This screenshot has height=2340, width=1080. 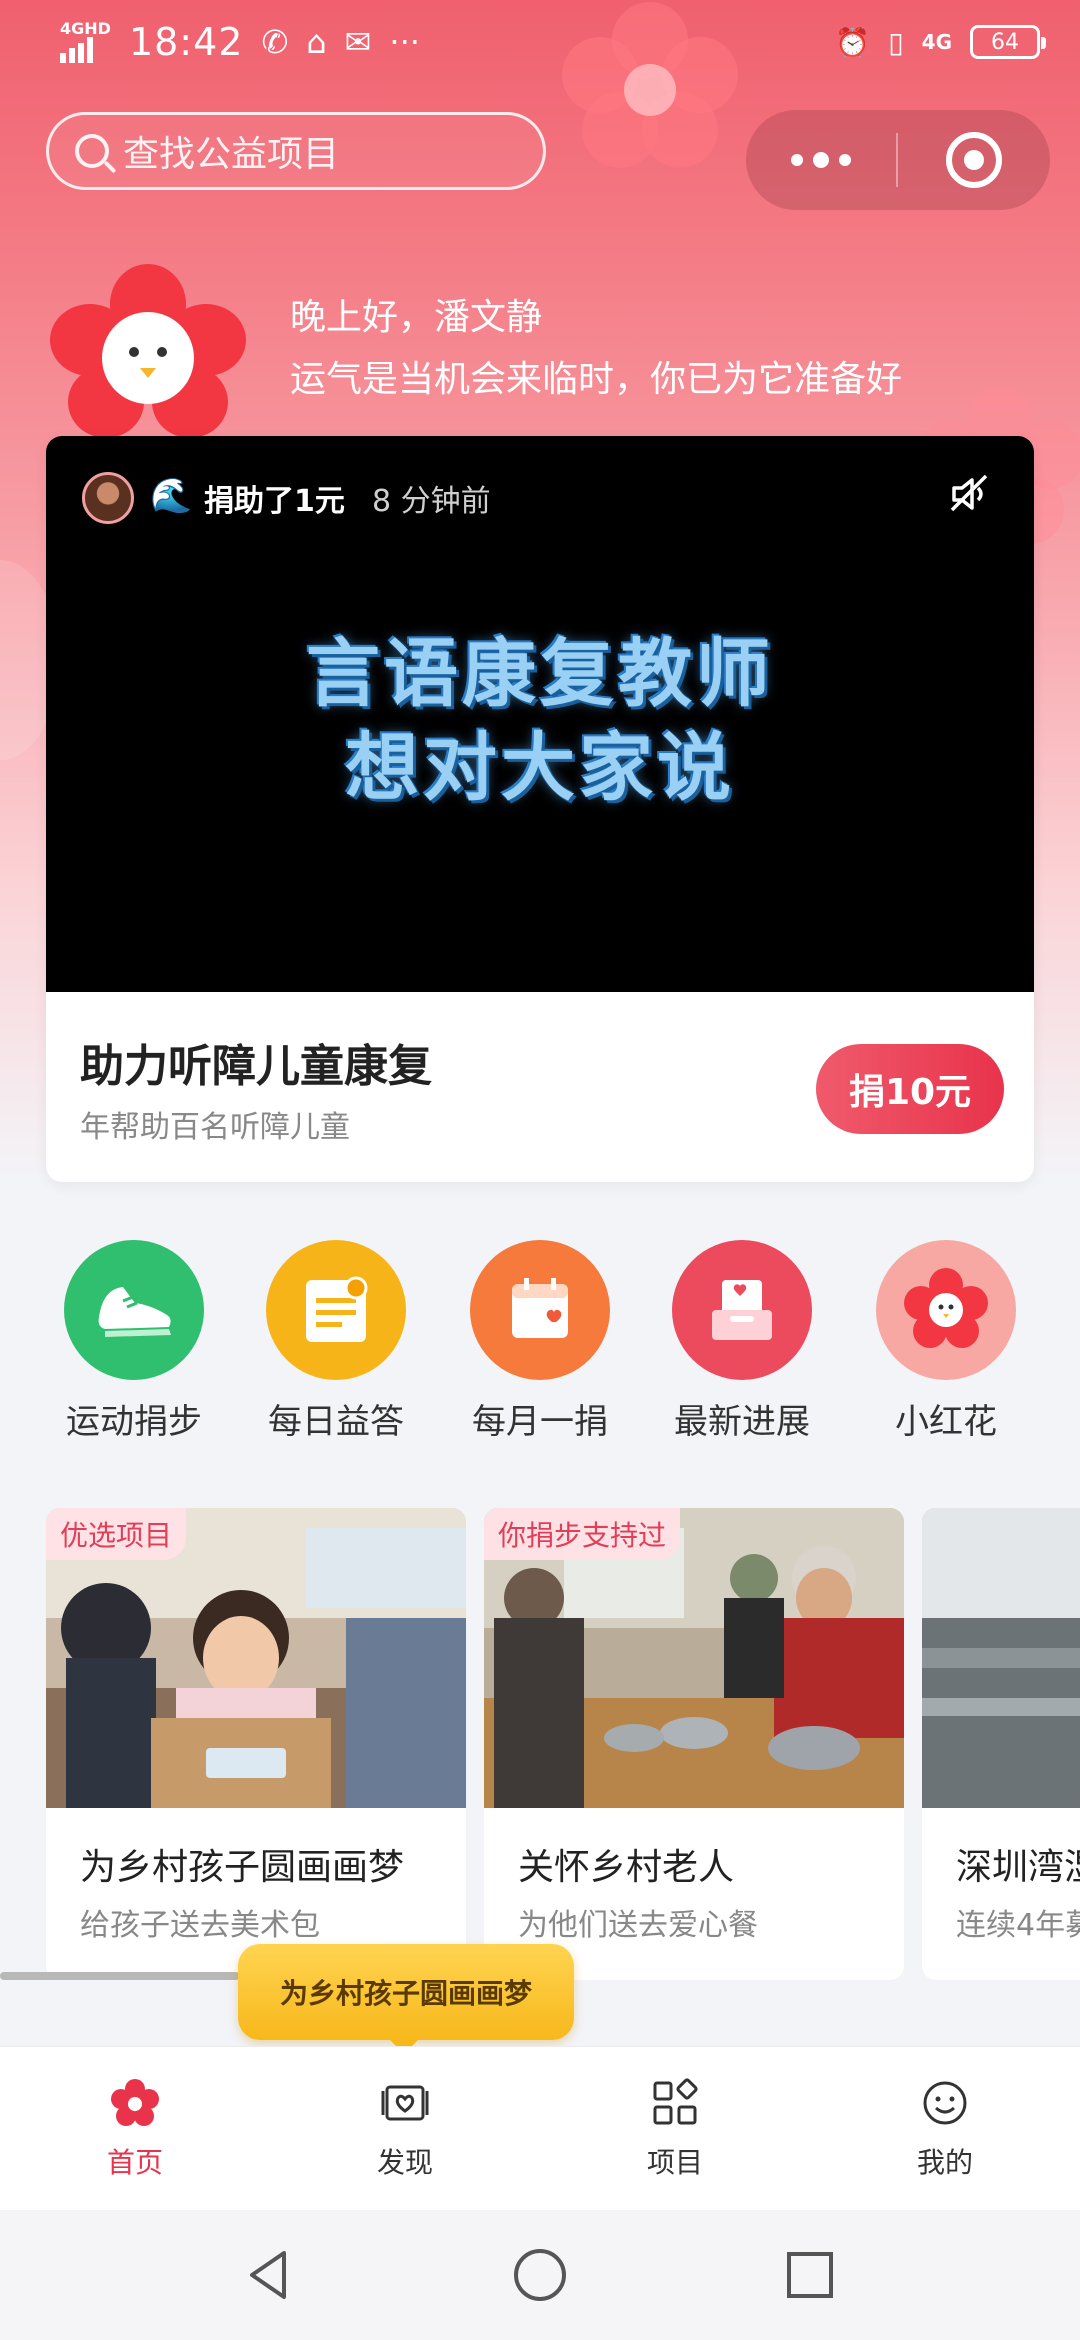 I want to click on smiley-icon, so click(x=945, y=2103).